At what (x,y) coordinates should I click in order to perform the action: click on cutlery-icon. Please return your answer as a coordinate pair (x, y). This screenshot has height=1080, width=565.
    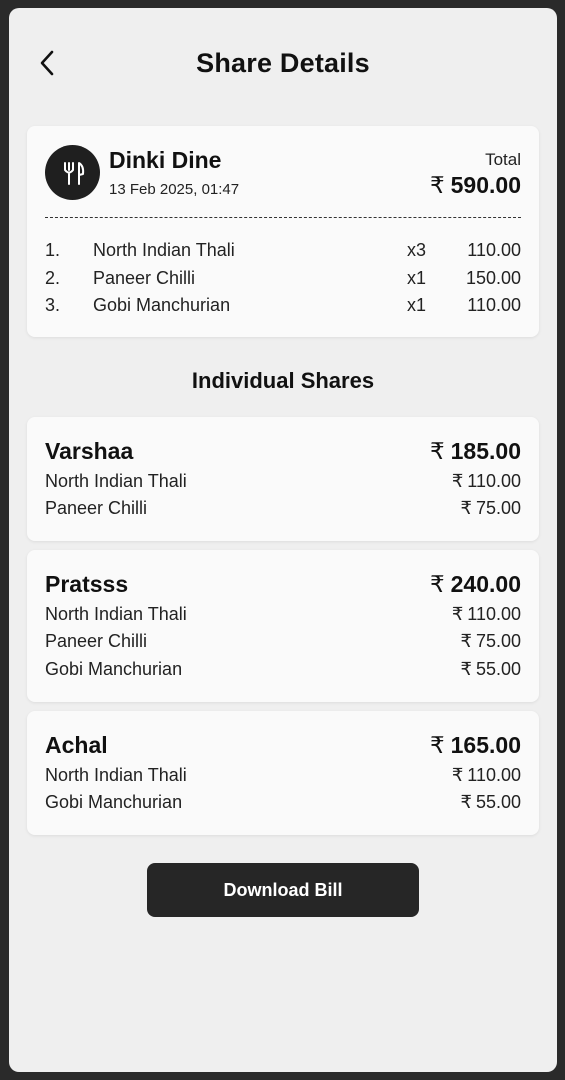
    Looking at the image, I should click on (73, 173).